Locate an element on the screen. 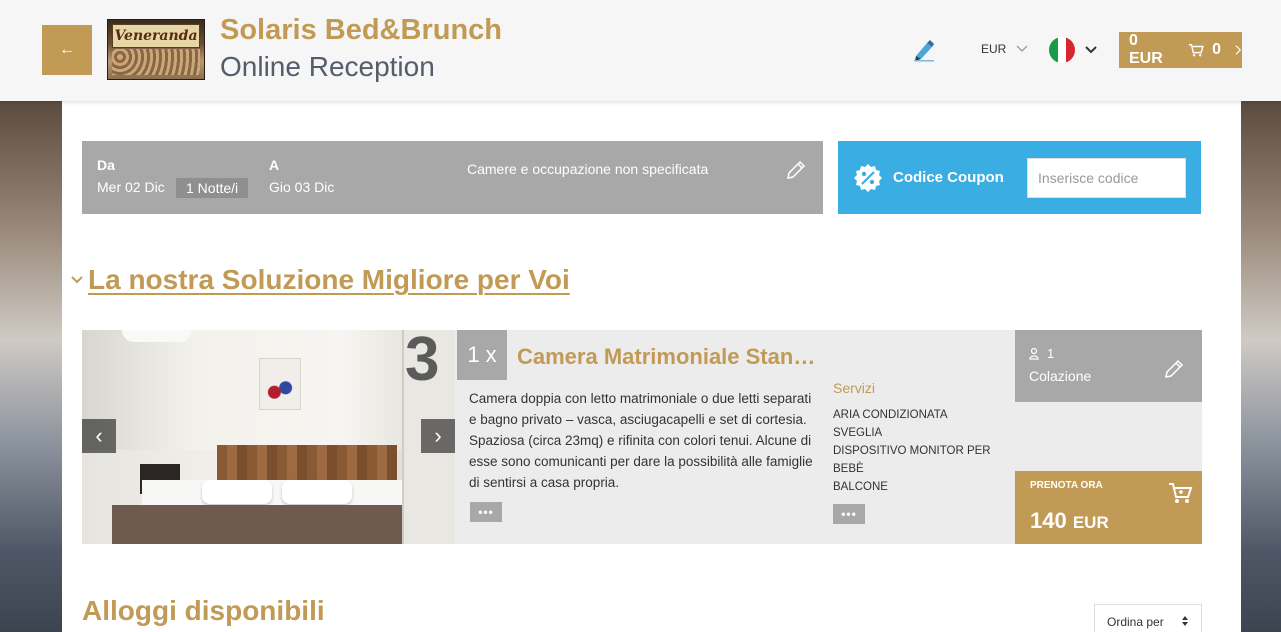 This screenshot has height=632, width=1281. coupon-code-input is located at coordinates (1106, 178).